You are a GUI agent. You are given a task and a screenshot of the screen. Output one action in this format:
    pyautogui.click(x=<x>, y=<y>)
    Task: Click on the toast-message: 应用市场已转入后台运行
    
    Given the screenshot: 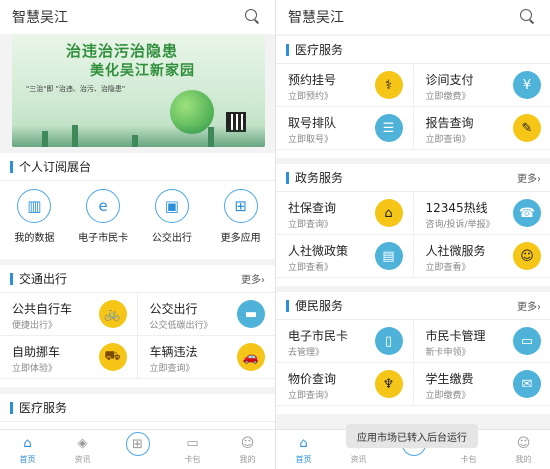 What is the action you would take?
    pyautogui.click(x=412, y=436)
    